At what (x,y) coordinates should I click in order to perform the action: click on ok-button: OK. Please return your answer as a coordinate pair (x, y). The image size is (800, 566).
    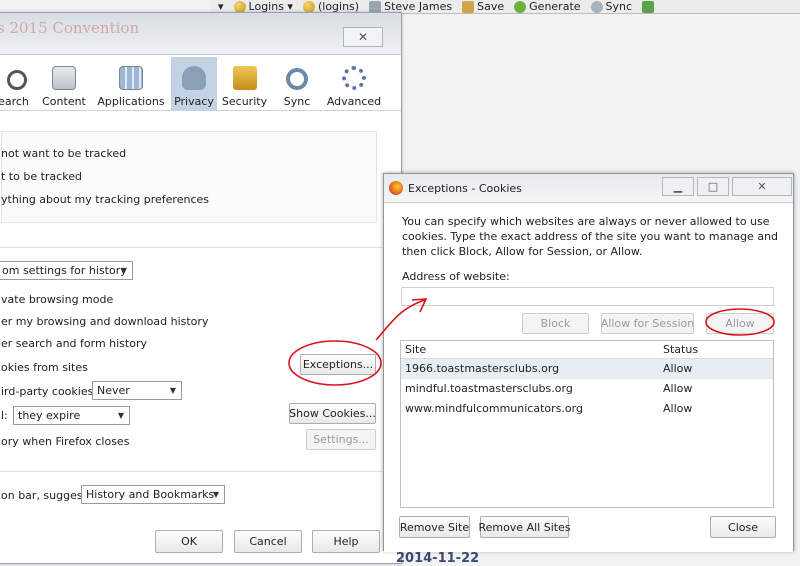
    Looking at the image, I should click on (189, 541).